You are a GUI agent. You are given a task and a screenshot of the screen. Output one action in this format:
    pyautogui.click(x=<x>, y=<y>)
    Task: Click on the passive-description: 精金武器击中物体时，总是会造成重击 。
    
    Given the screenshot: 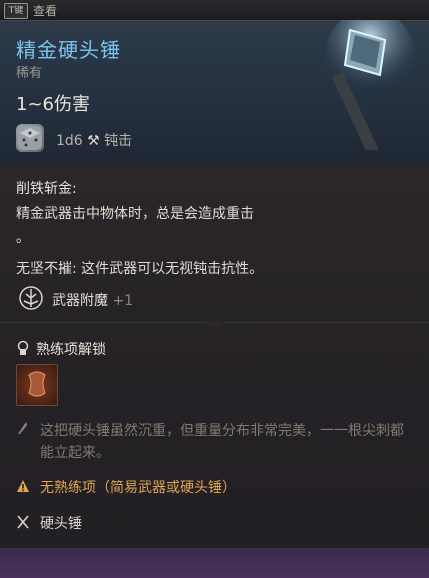 What is the action you would take?
    pyautogui.click(x=166, y=226)
    